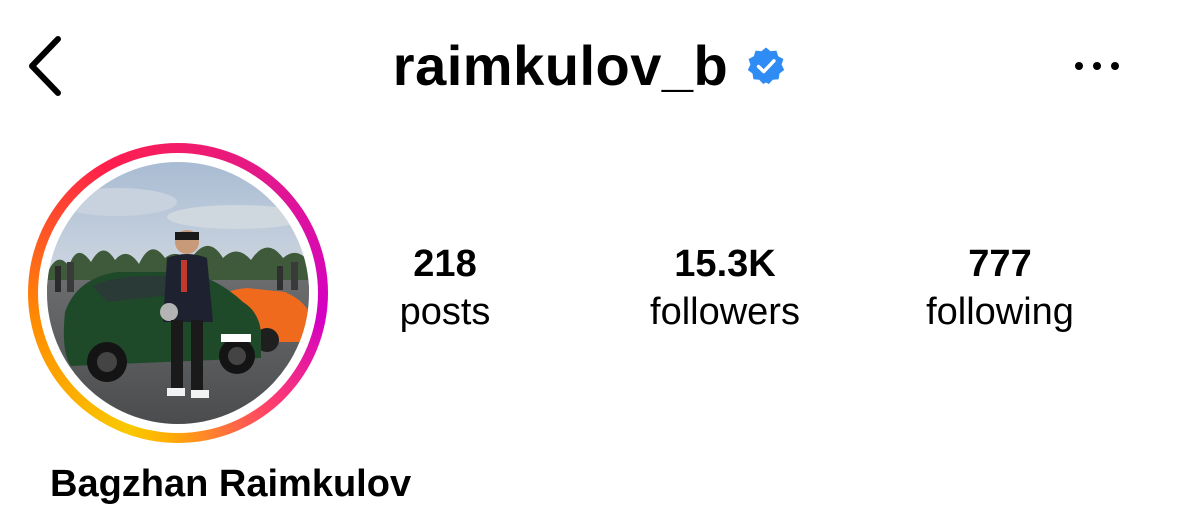 This screenshot has height=522, width=1179. What do you see at coordinates (725, 288) in the screenshot?
I see `stat-followers: 15.3K followers` at bounding box center [725, 288].